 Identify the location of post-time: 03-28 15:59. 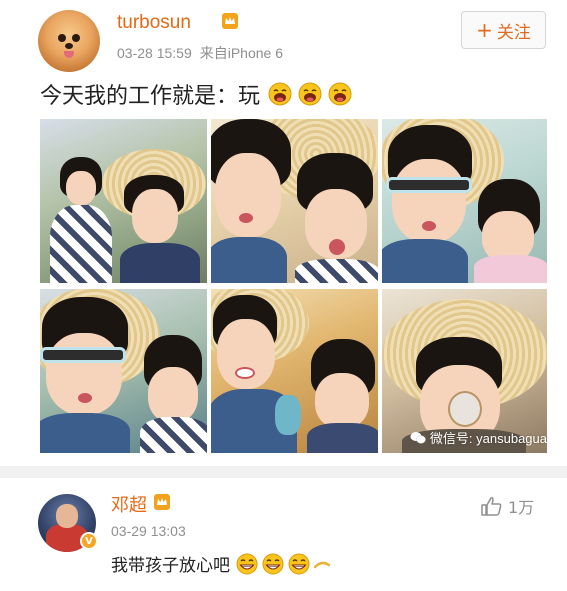
(154, 53).